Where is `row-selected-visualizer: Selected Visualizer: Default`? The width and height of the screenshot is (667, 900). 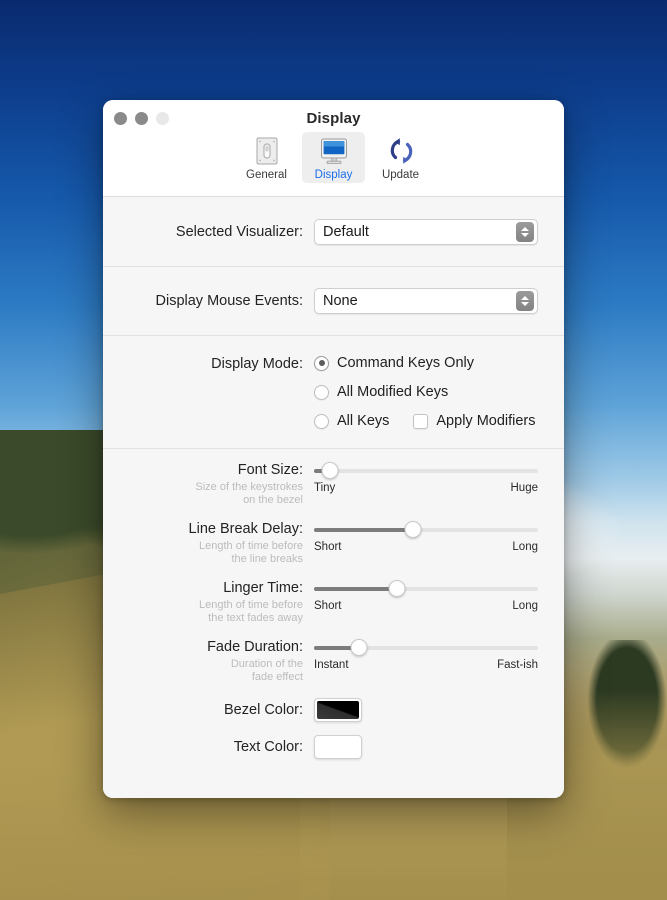
row-selected-visualizer: Selected Visualizer: Default is located at coordinates (333, 231).